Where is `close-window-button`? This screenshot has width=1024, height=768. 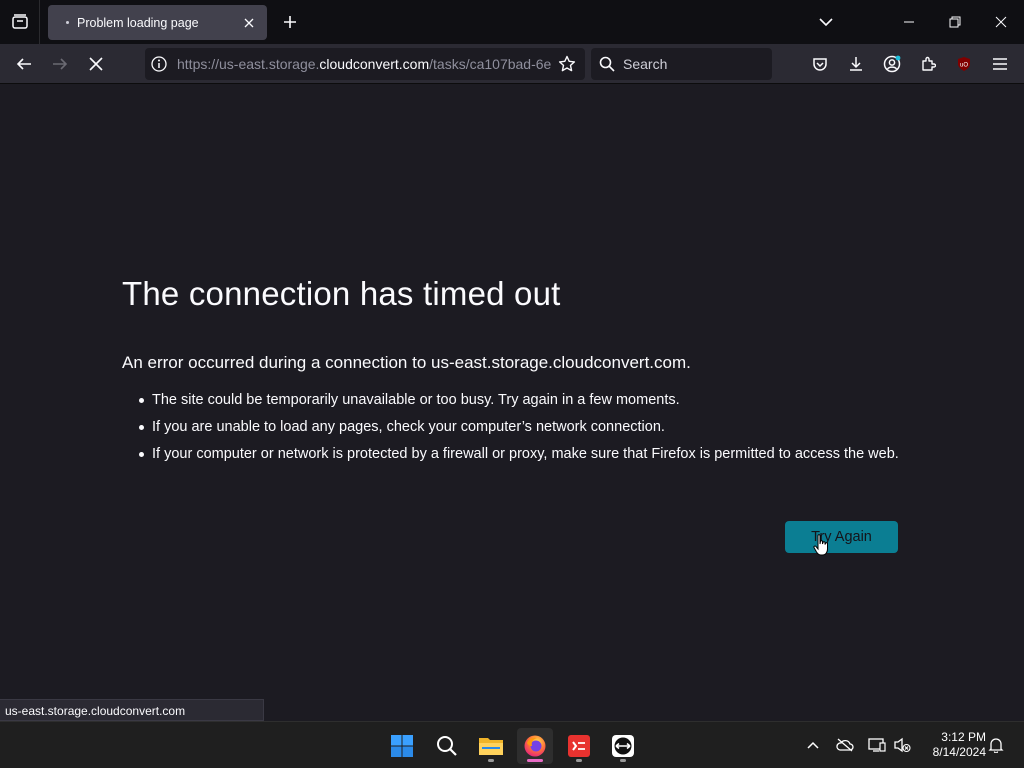
close-window-button is located at coordinates (1001, 22).